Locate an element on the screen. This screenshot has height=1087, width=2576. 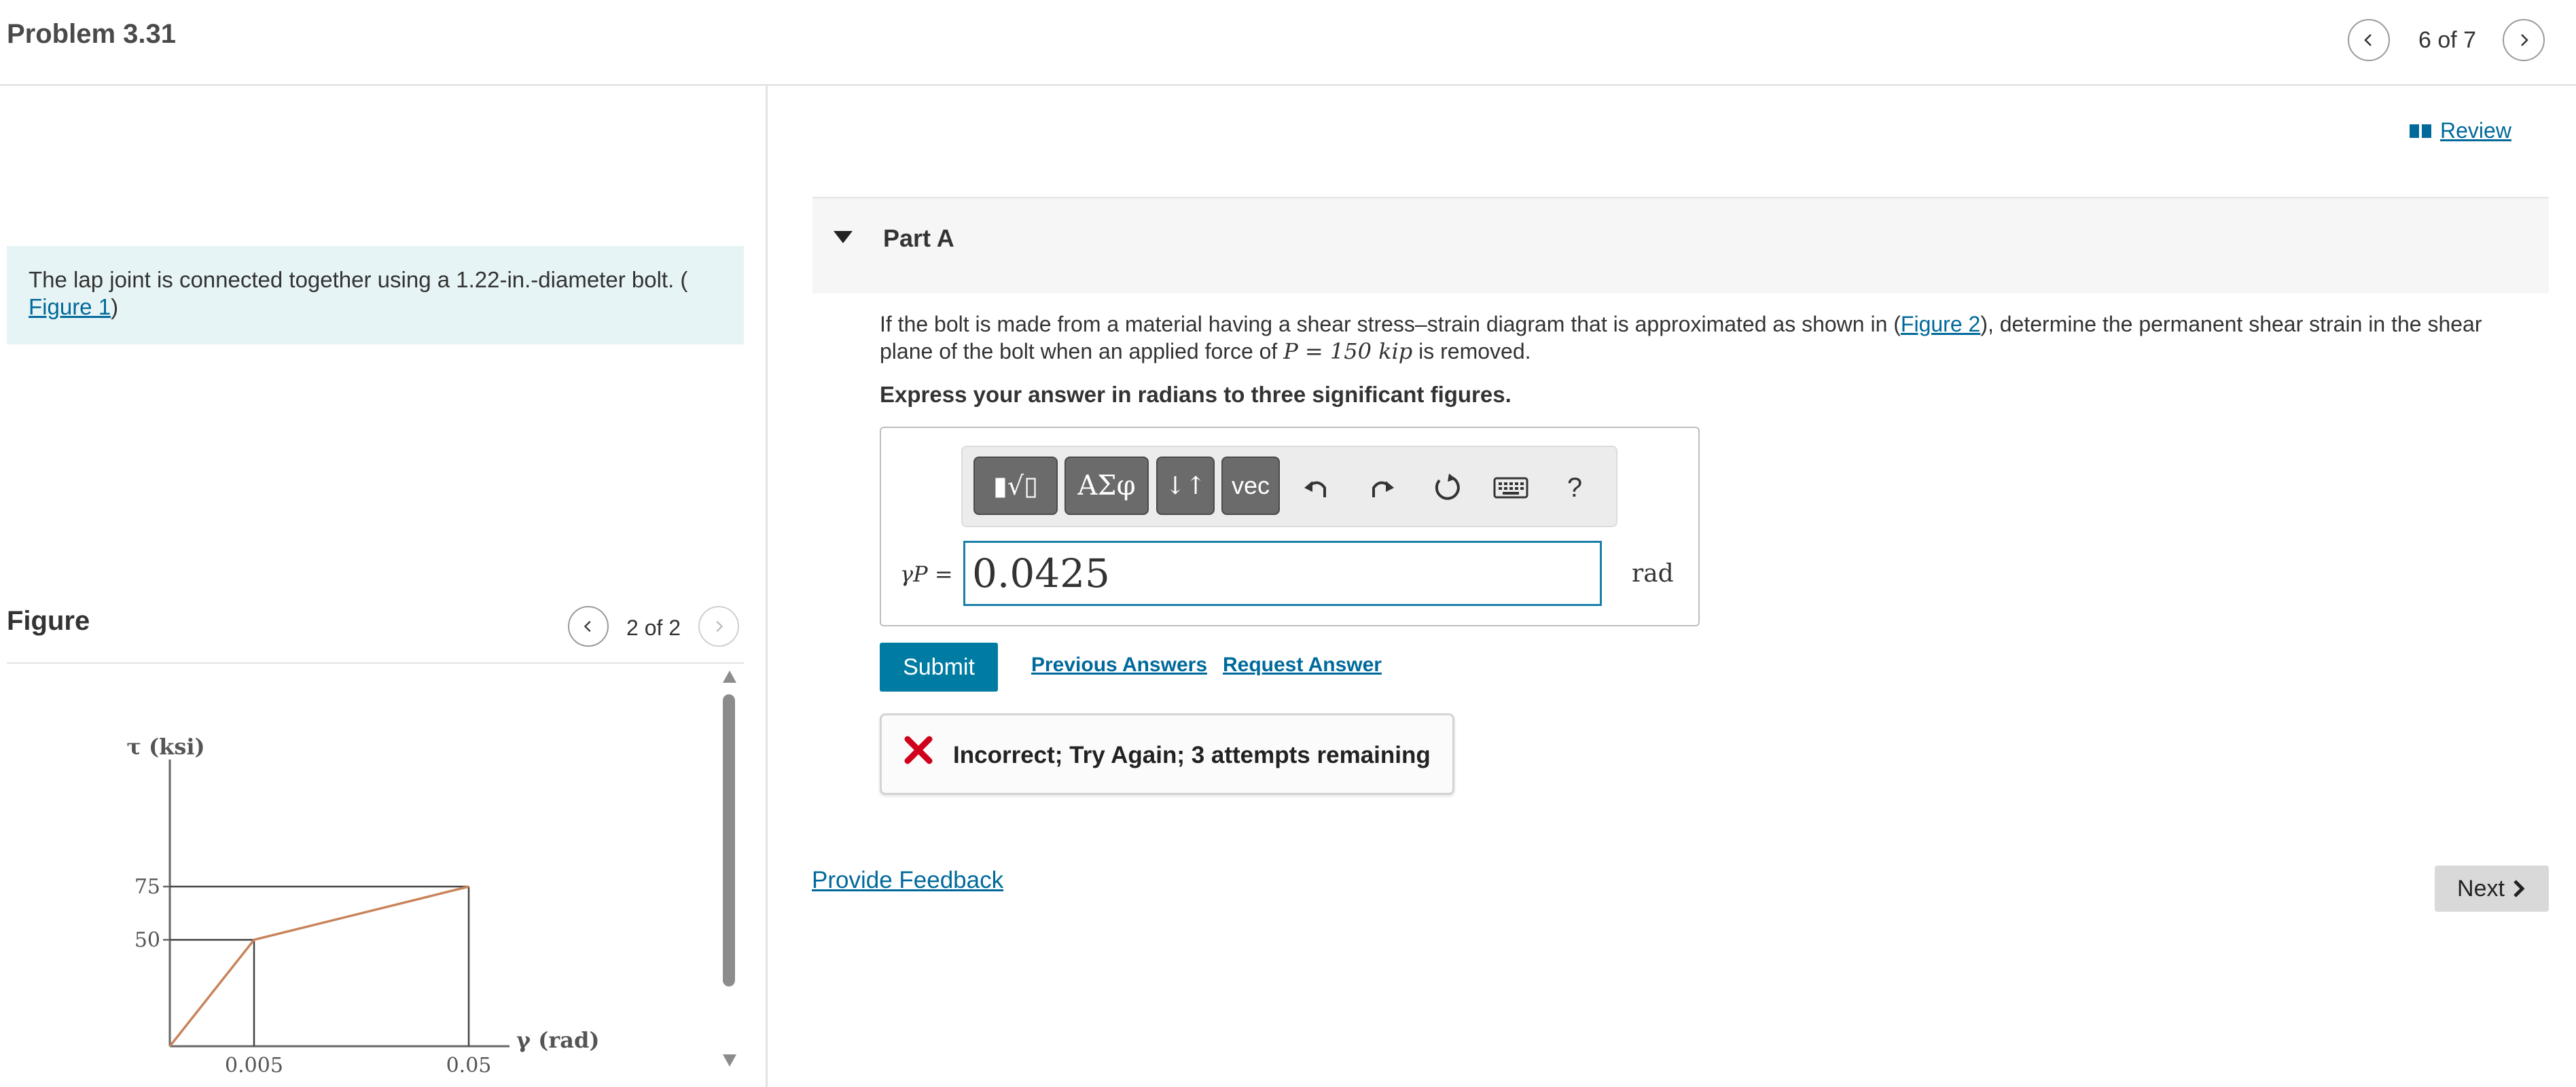
next-button: Next is located at coordinates (2492, 889).